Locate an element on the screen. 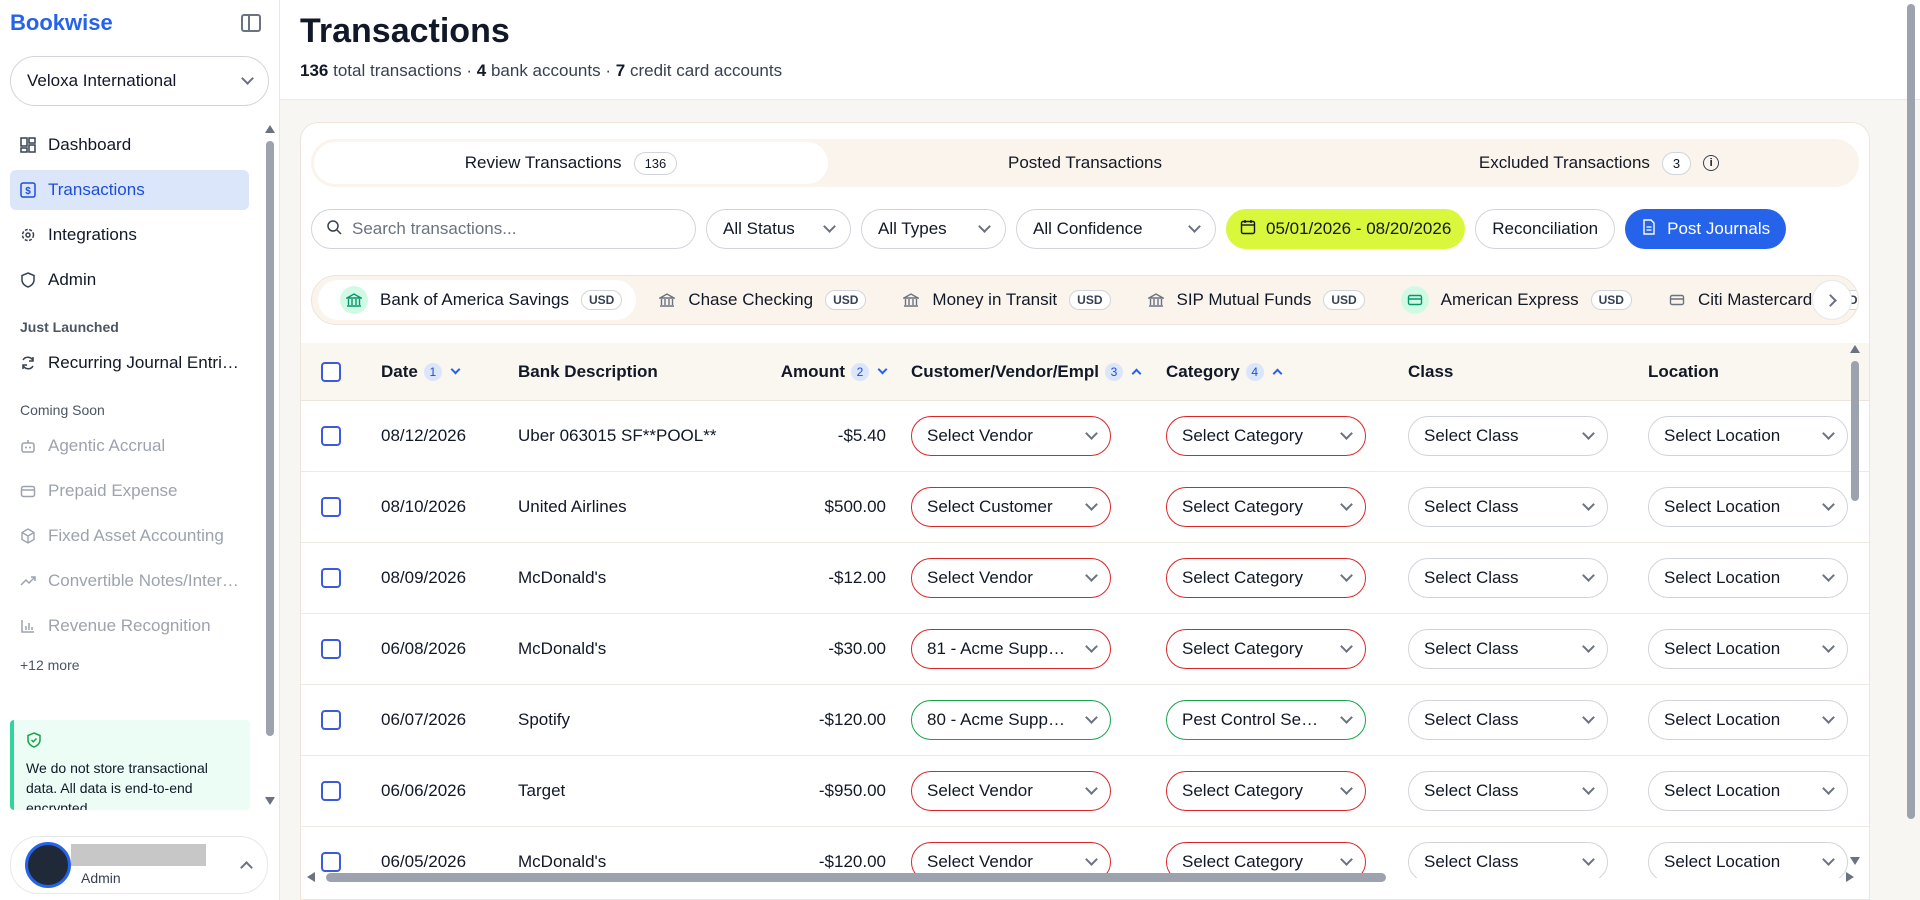 This screenshot has width=1920, height=900. account-tab-bank-of-america-savings: Bank of America Savings USD is located at coordinates (477, 300).